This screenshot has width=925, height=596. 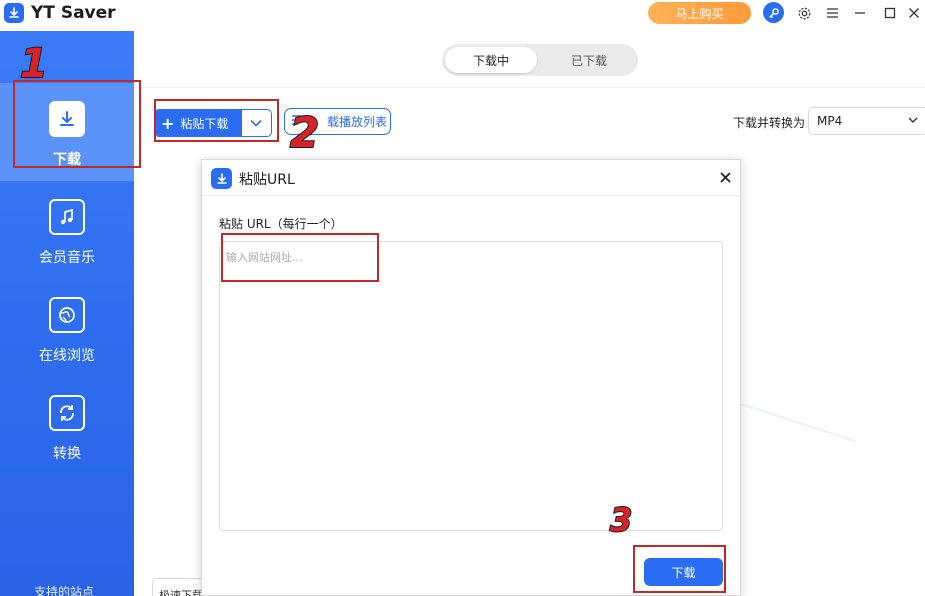 What do you see at coordinates (67, 413) in the screenshot?
I see `convert-icon` at bounding box center [67, 413].